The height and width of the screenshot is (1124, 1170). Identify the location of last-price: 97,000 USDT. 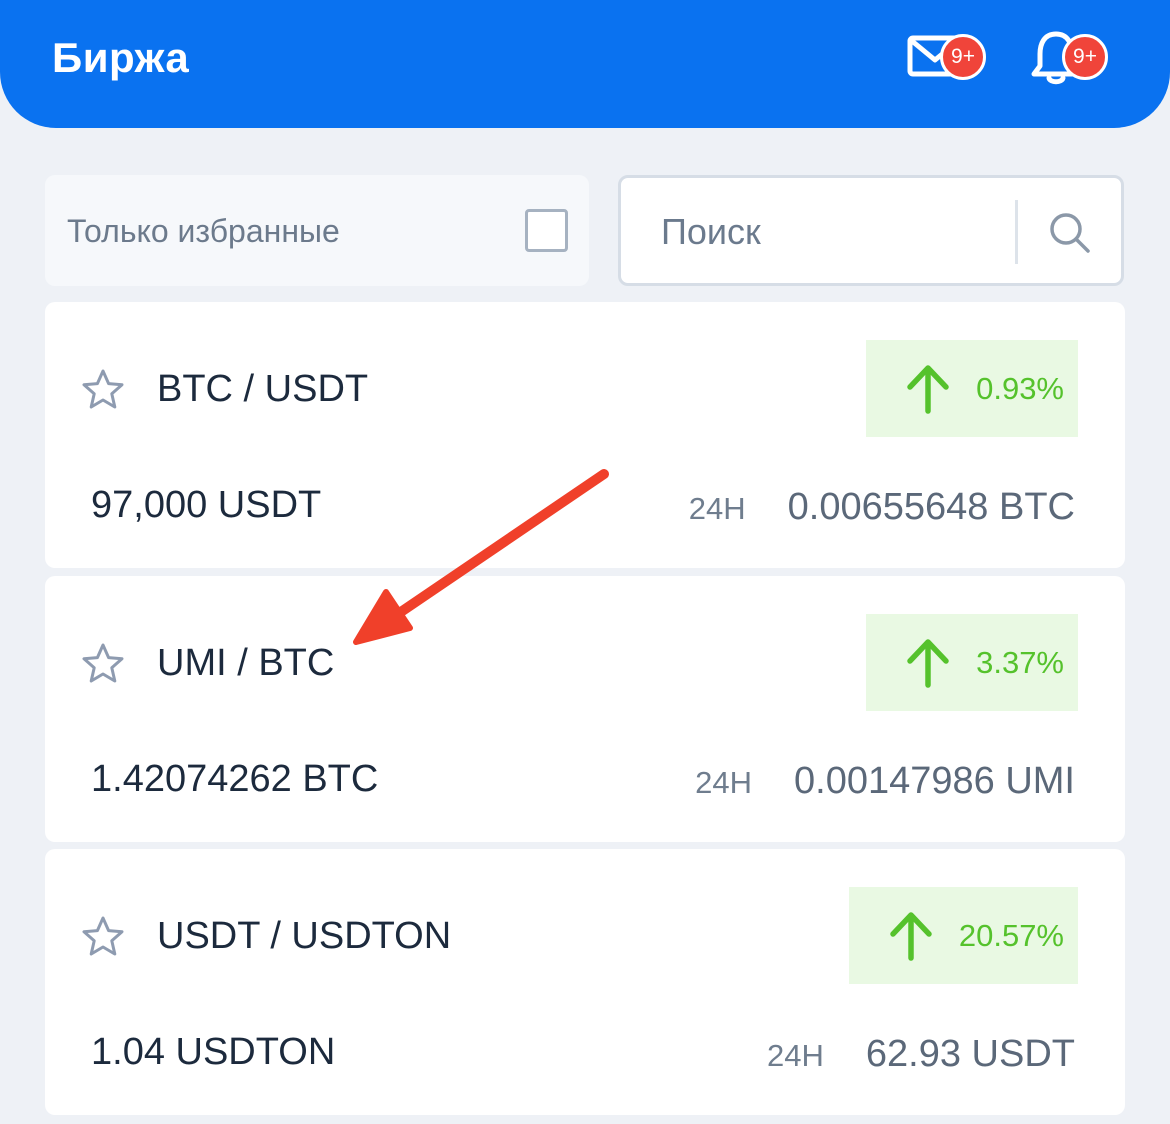
(206, 505).